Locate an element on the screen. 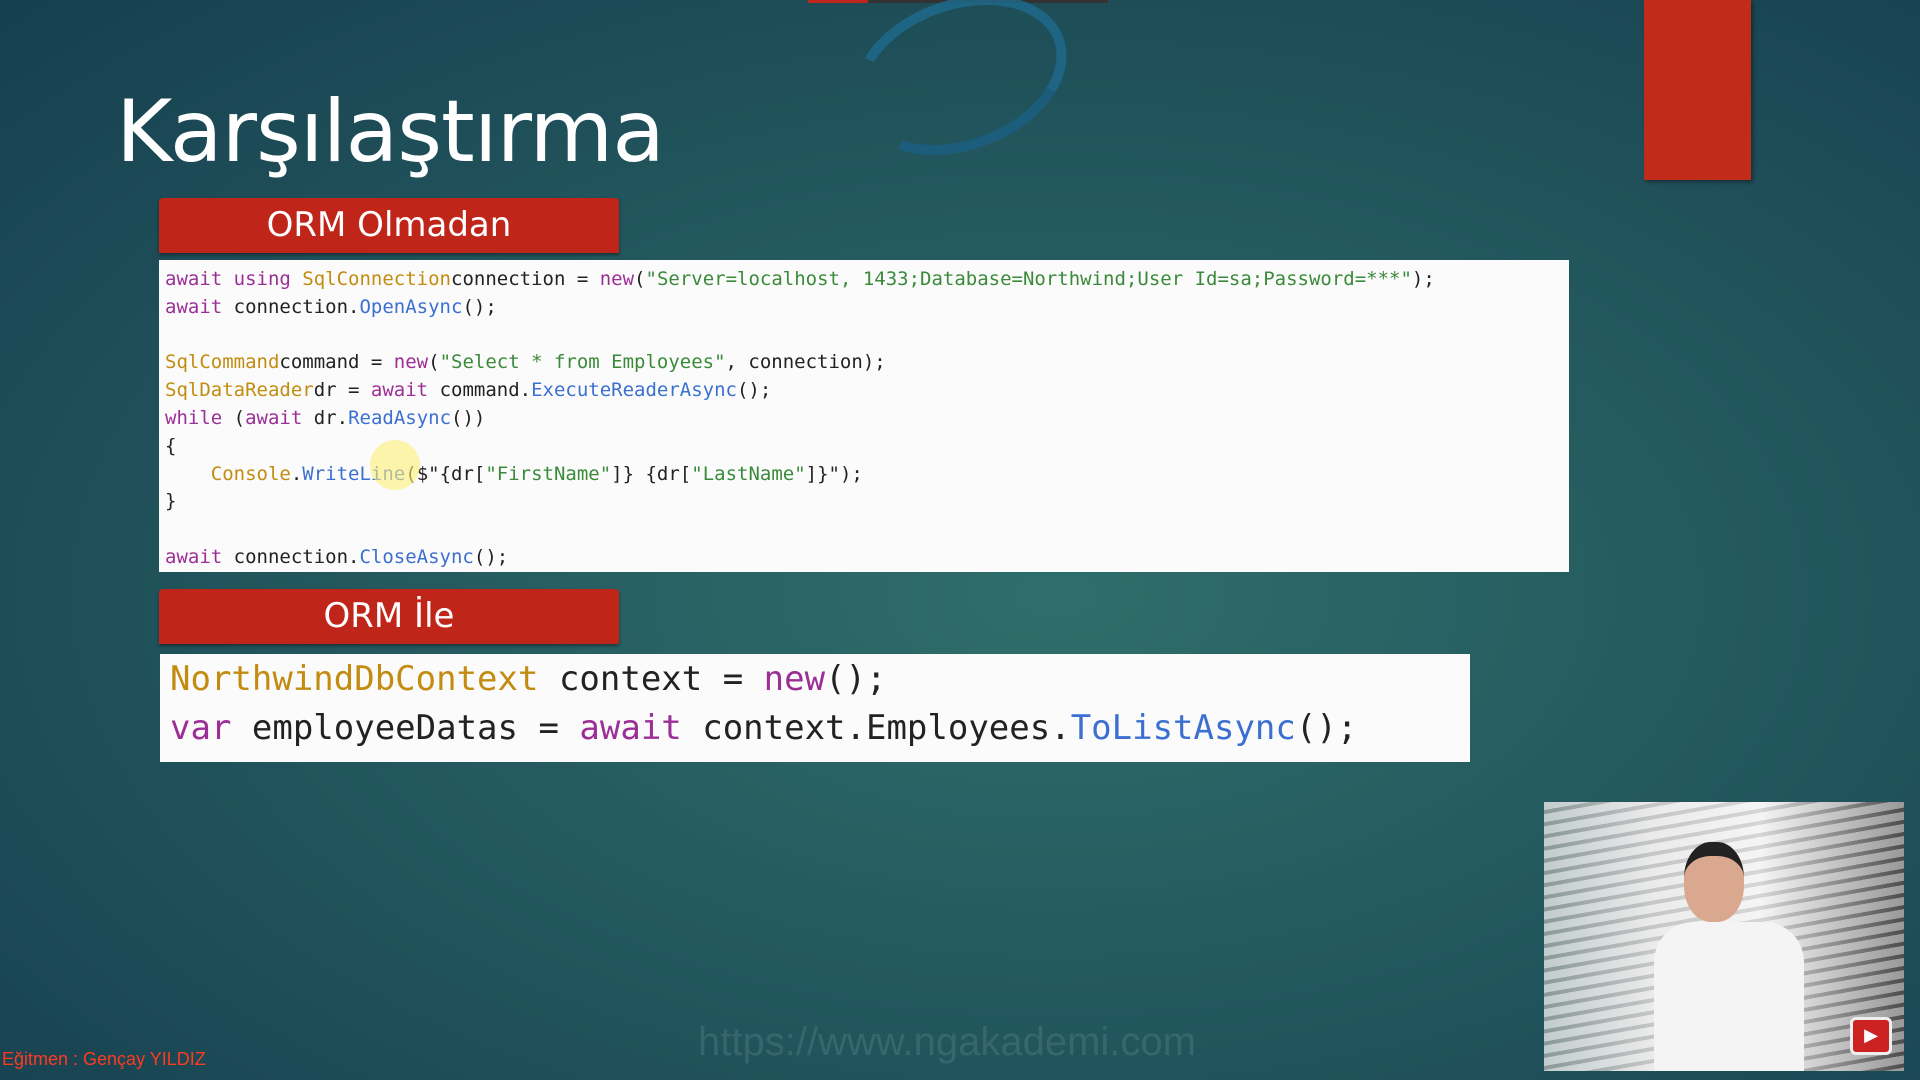 The width and height of the screenshot is (1920, 1080). code-token: CloseAsync is located at coordinates (416, 556).